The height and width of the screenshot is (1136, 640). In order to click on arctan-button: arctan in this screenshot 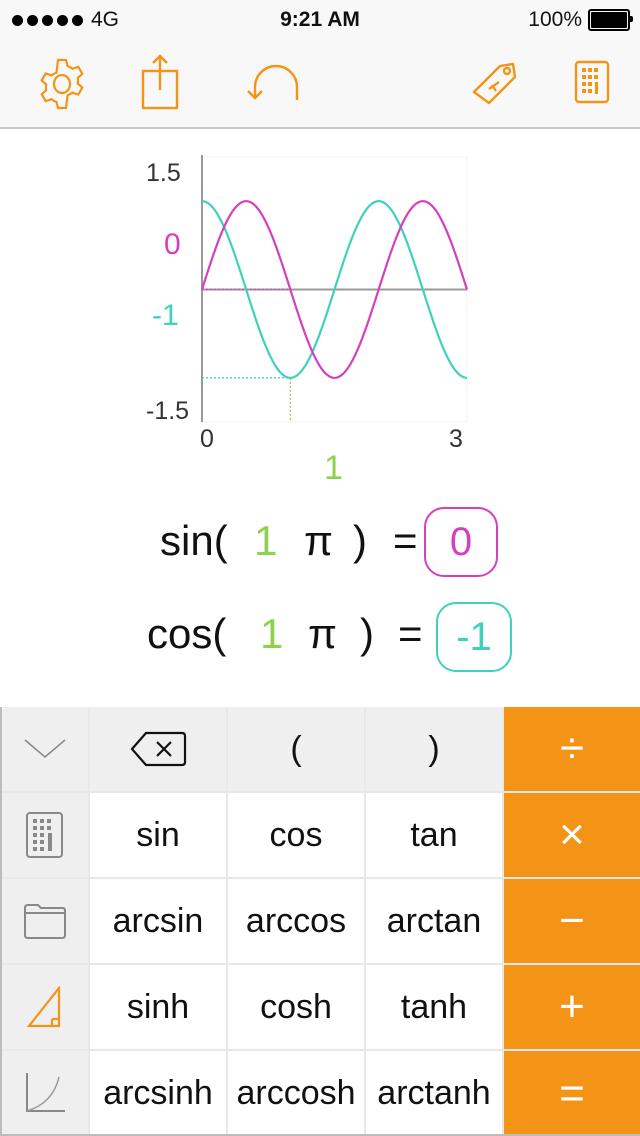, I will do `click(434, 921)`.